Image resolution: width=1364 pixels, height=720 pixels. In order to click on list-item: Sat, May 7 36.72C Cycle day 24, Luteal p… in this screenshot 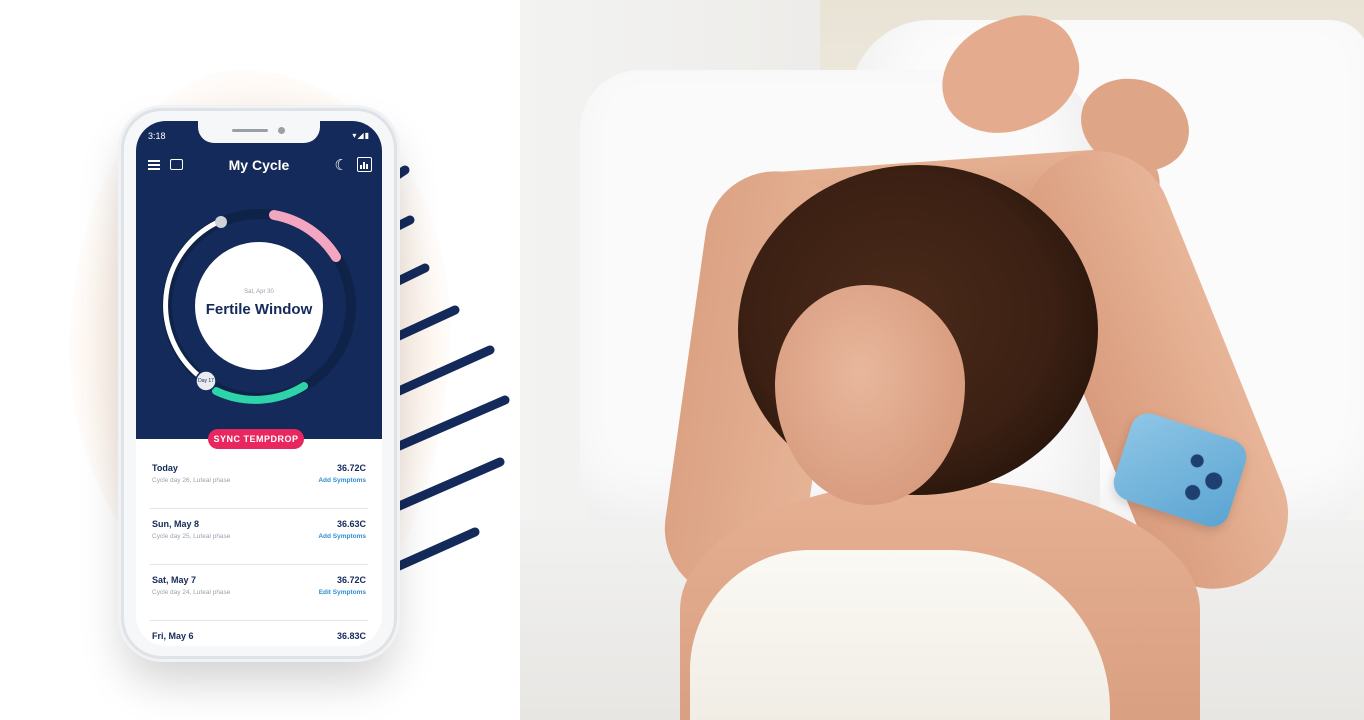, I will do `click(259, 593)`.